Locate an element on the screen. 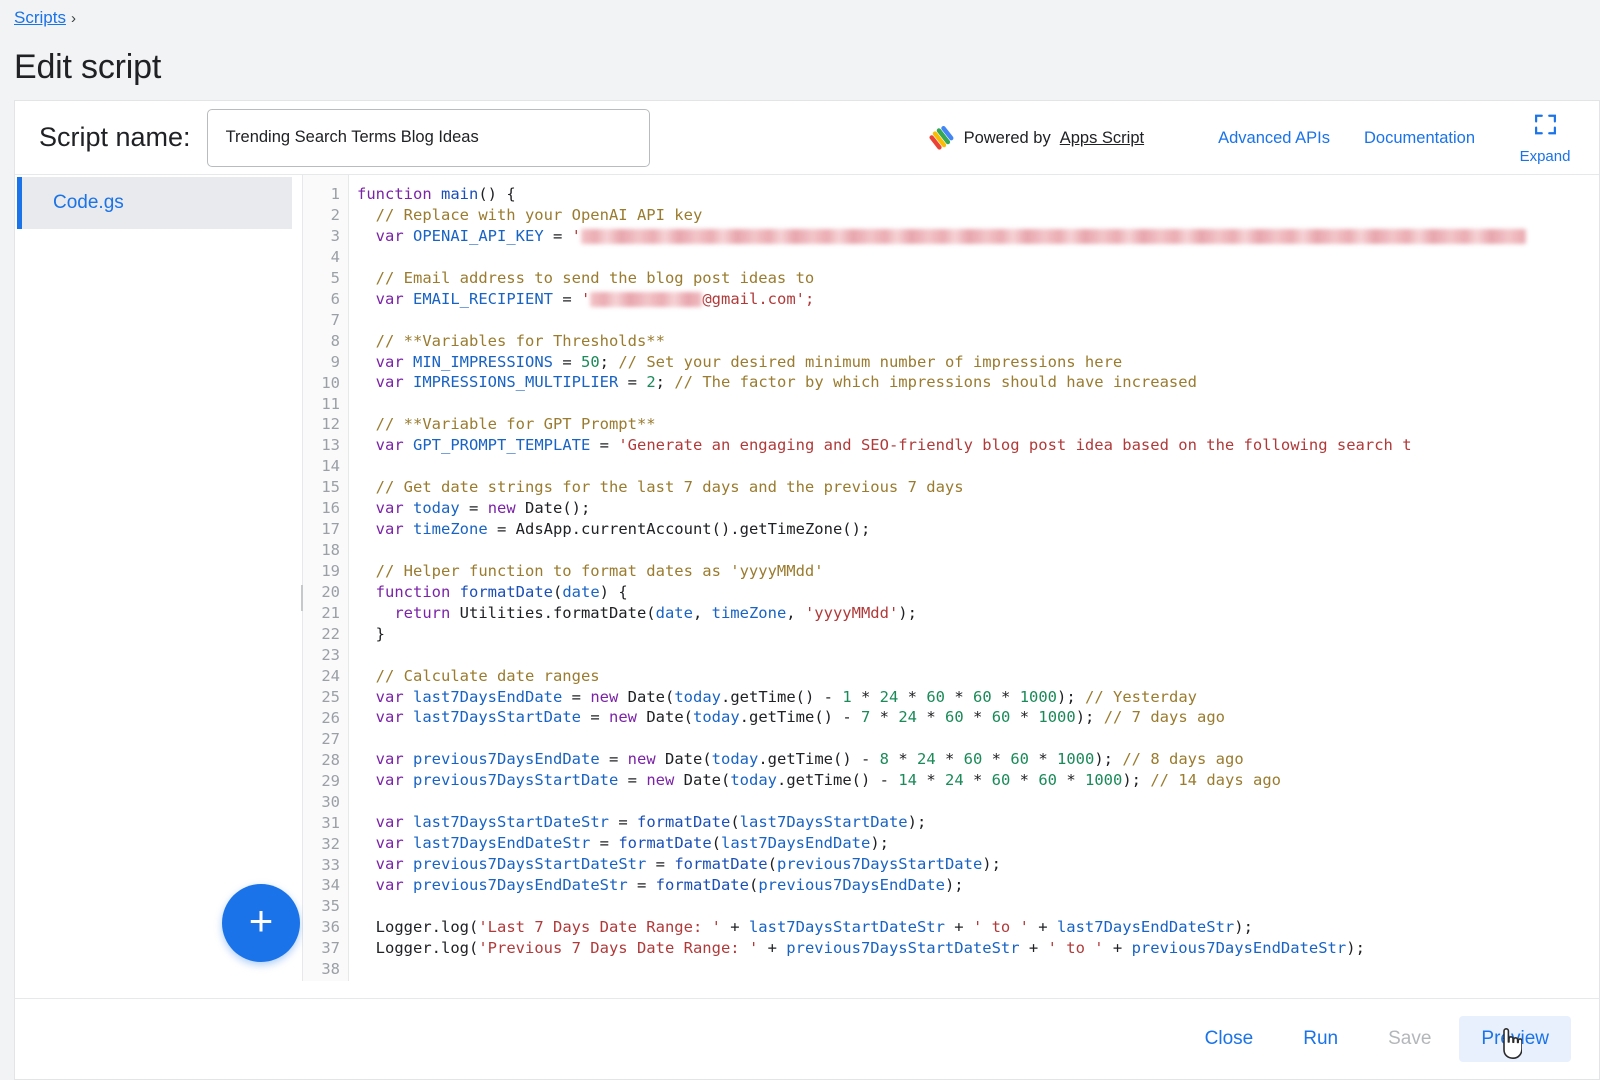 The height and width of the screenshot is (1080, 1600). code-token: 1 is located at coordinates (847, 696).